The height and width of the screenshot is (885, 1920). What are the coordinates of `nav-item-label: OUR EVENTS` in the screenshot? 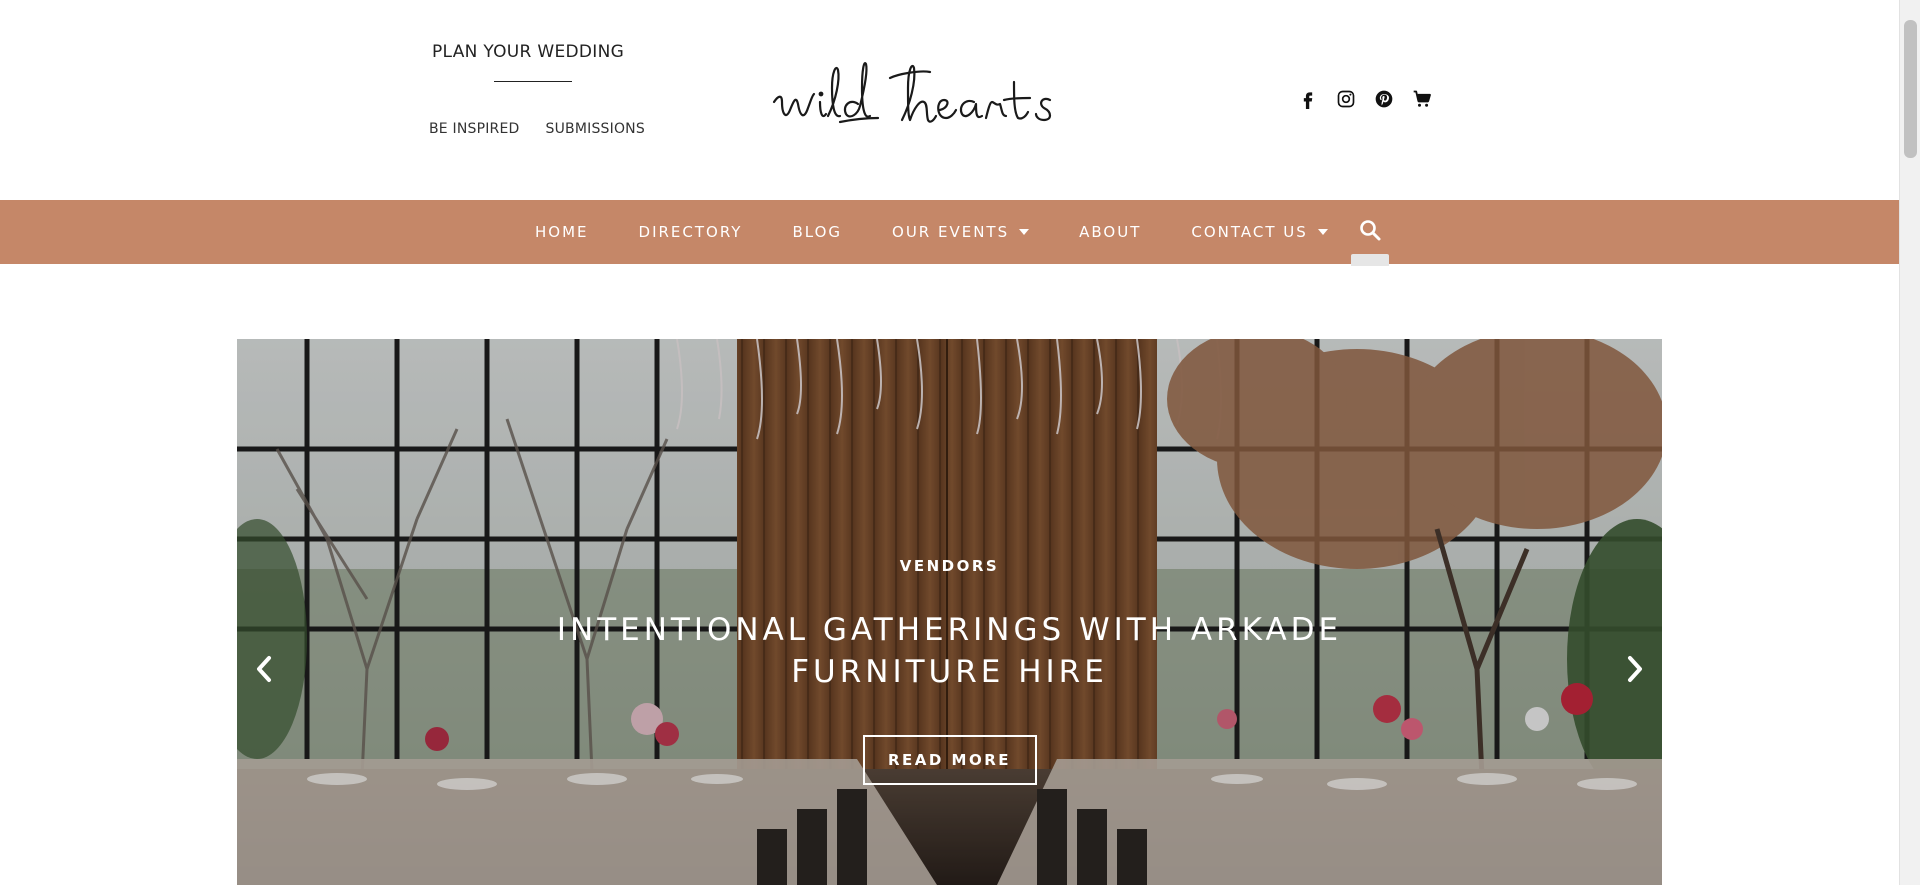 It's located at (951, 232).